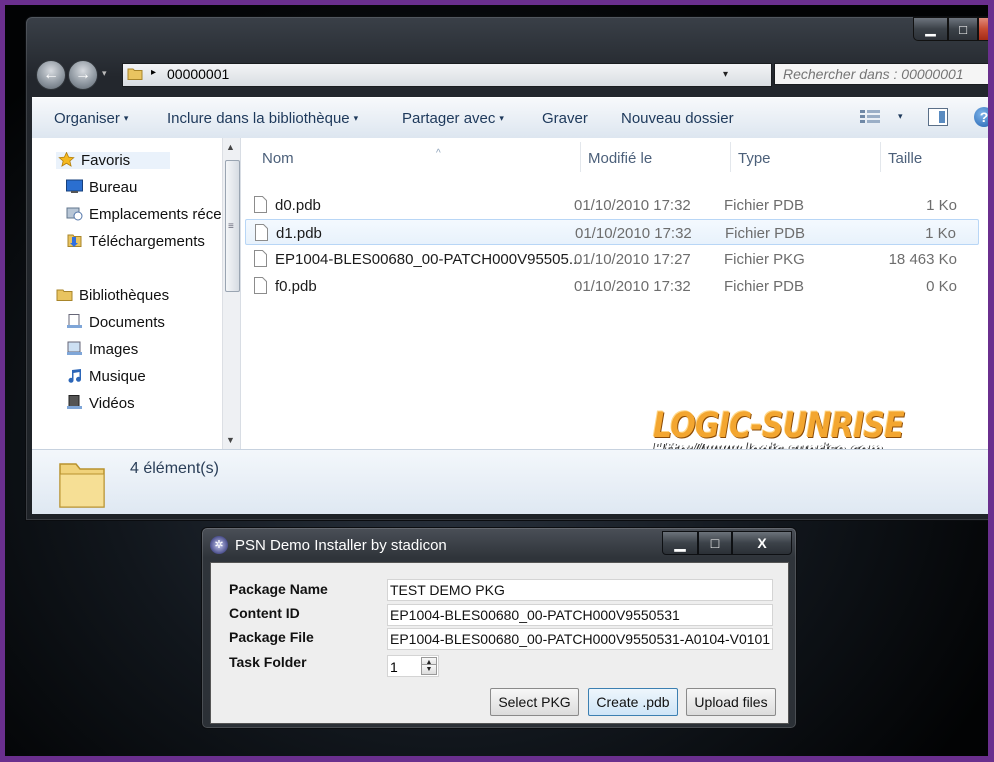 The width and height of the screenshot is (994, 762). Describe the element at coordinates (75, 376) in the screenshot. I see `music-icon` at that location.